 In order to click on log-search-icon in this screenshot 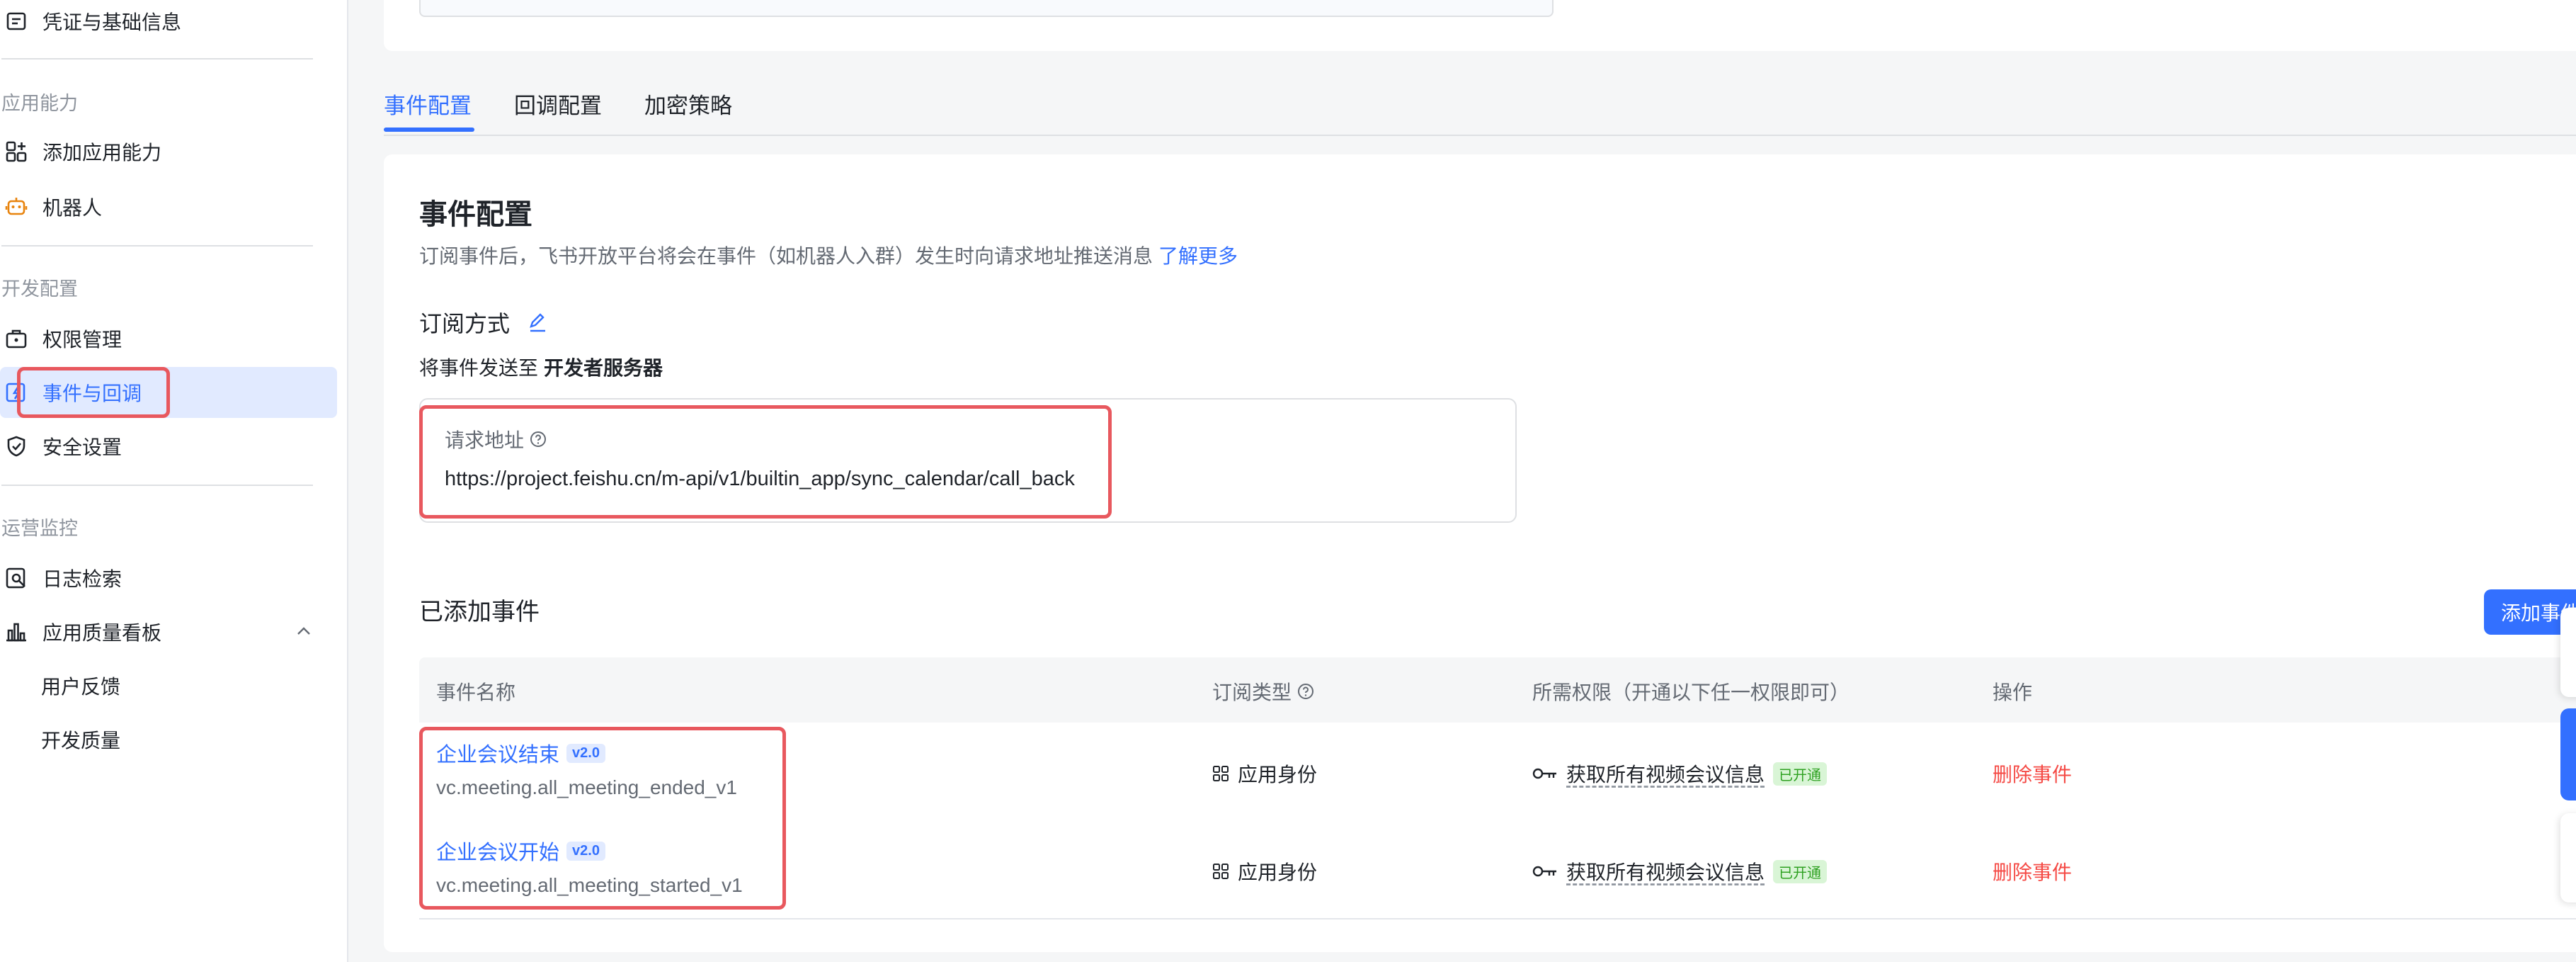, I will do `click(17, 578)`.